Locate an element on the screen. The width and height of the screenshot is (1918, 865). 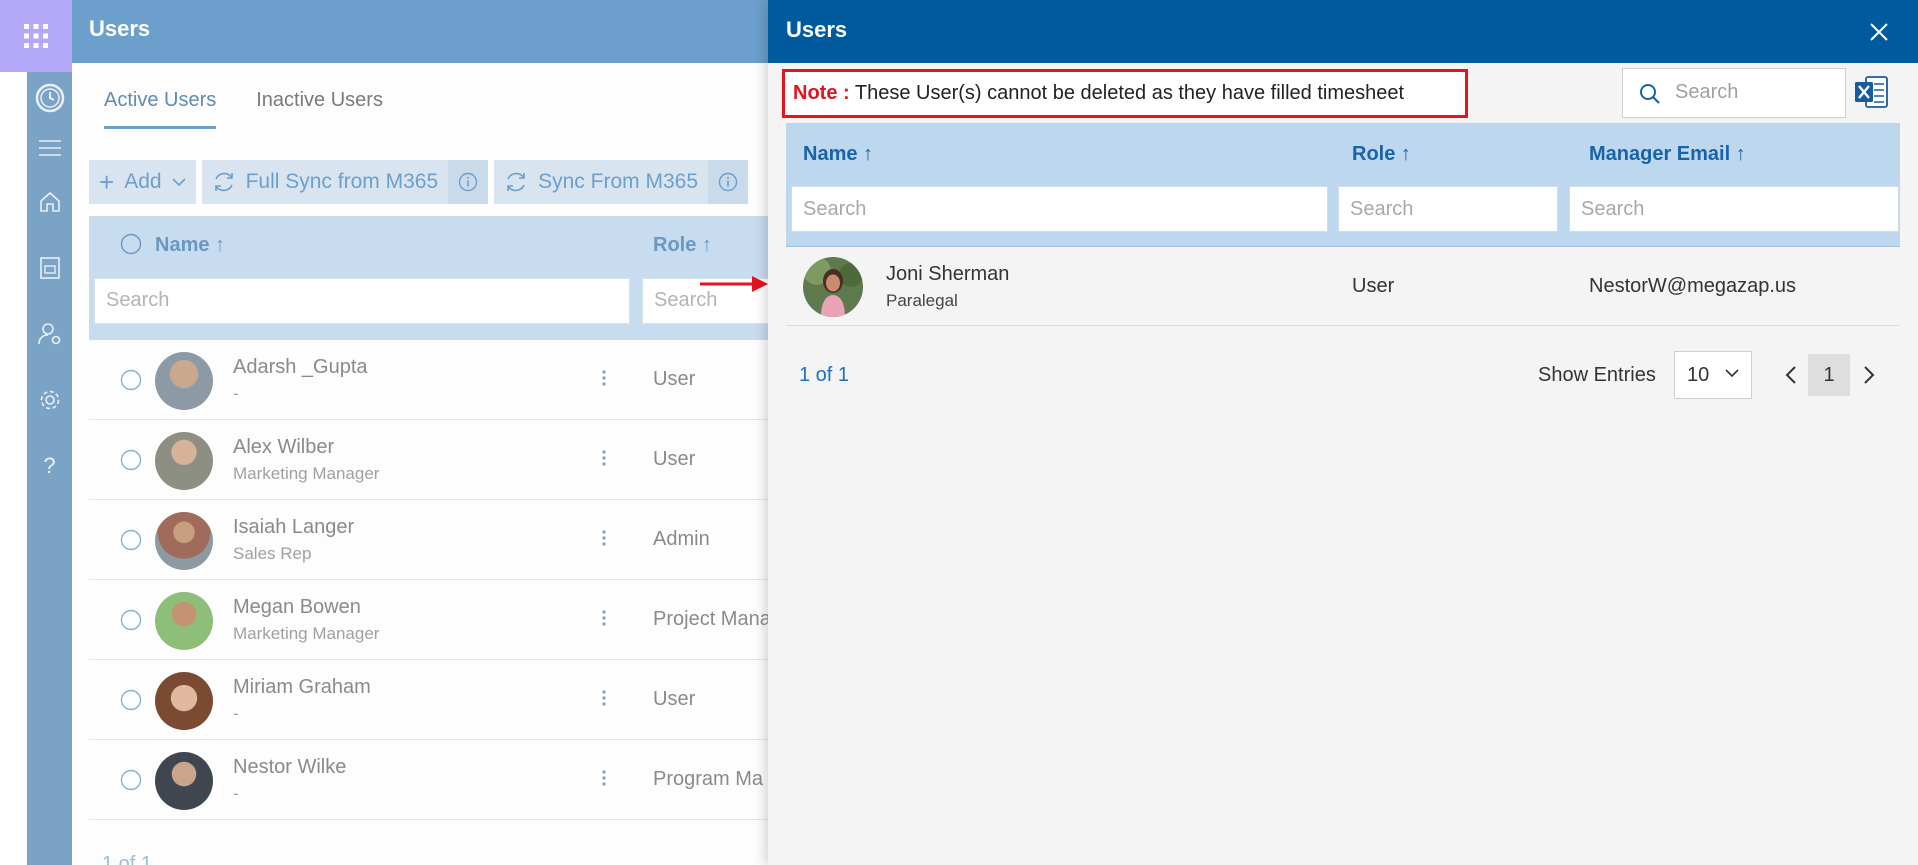
dialog-search-box is located at coordinates (1734, 93).